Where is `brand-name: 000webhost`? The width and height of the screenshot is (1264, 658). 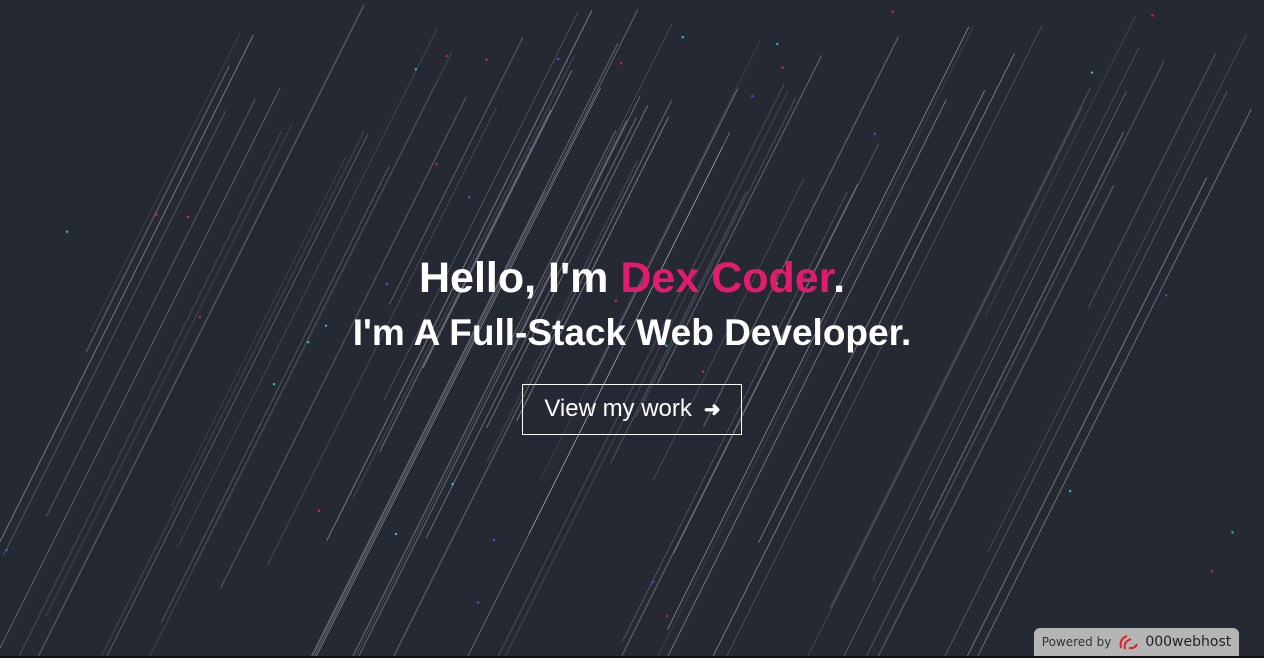 brand-name: 000webhost is located at coordinates (1188, 642).